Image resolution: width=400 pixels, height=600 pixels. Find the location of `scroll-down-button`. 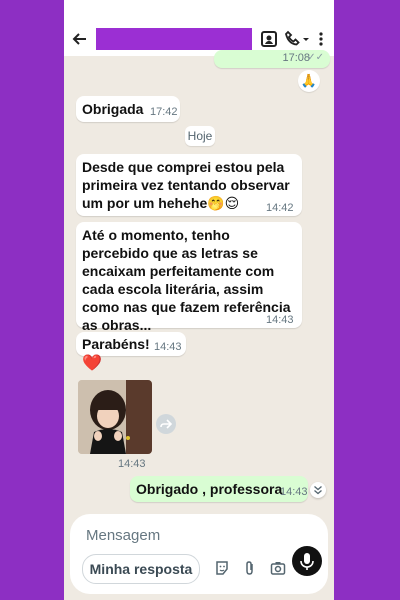

scroll-down-button is located at coordinates (318, 490).